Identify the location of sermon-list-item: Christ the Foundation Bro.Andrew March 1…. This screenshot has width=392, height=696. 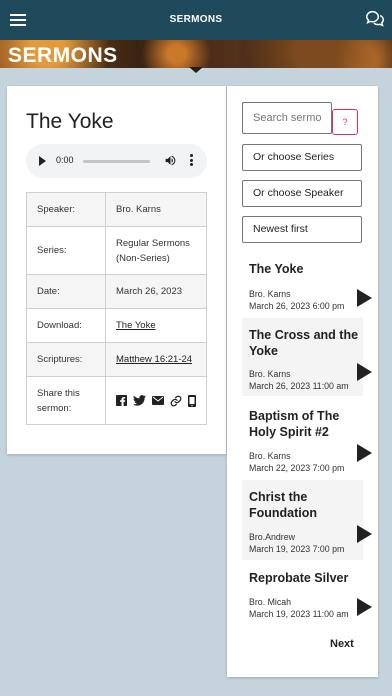
(307, 520).